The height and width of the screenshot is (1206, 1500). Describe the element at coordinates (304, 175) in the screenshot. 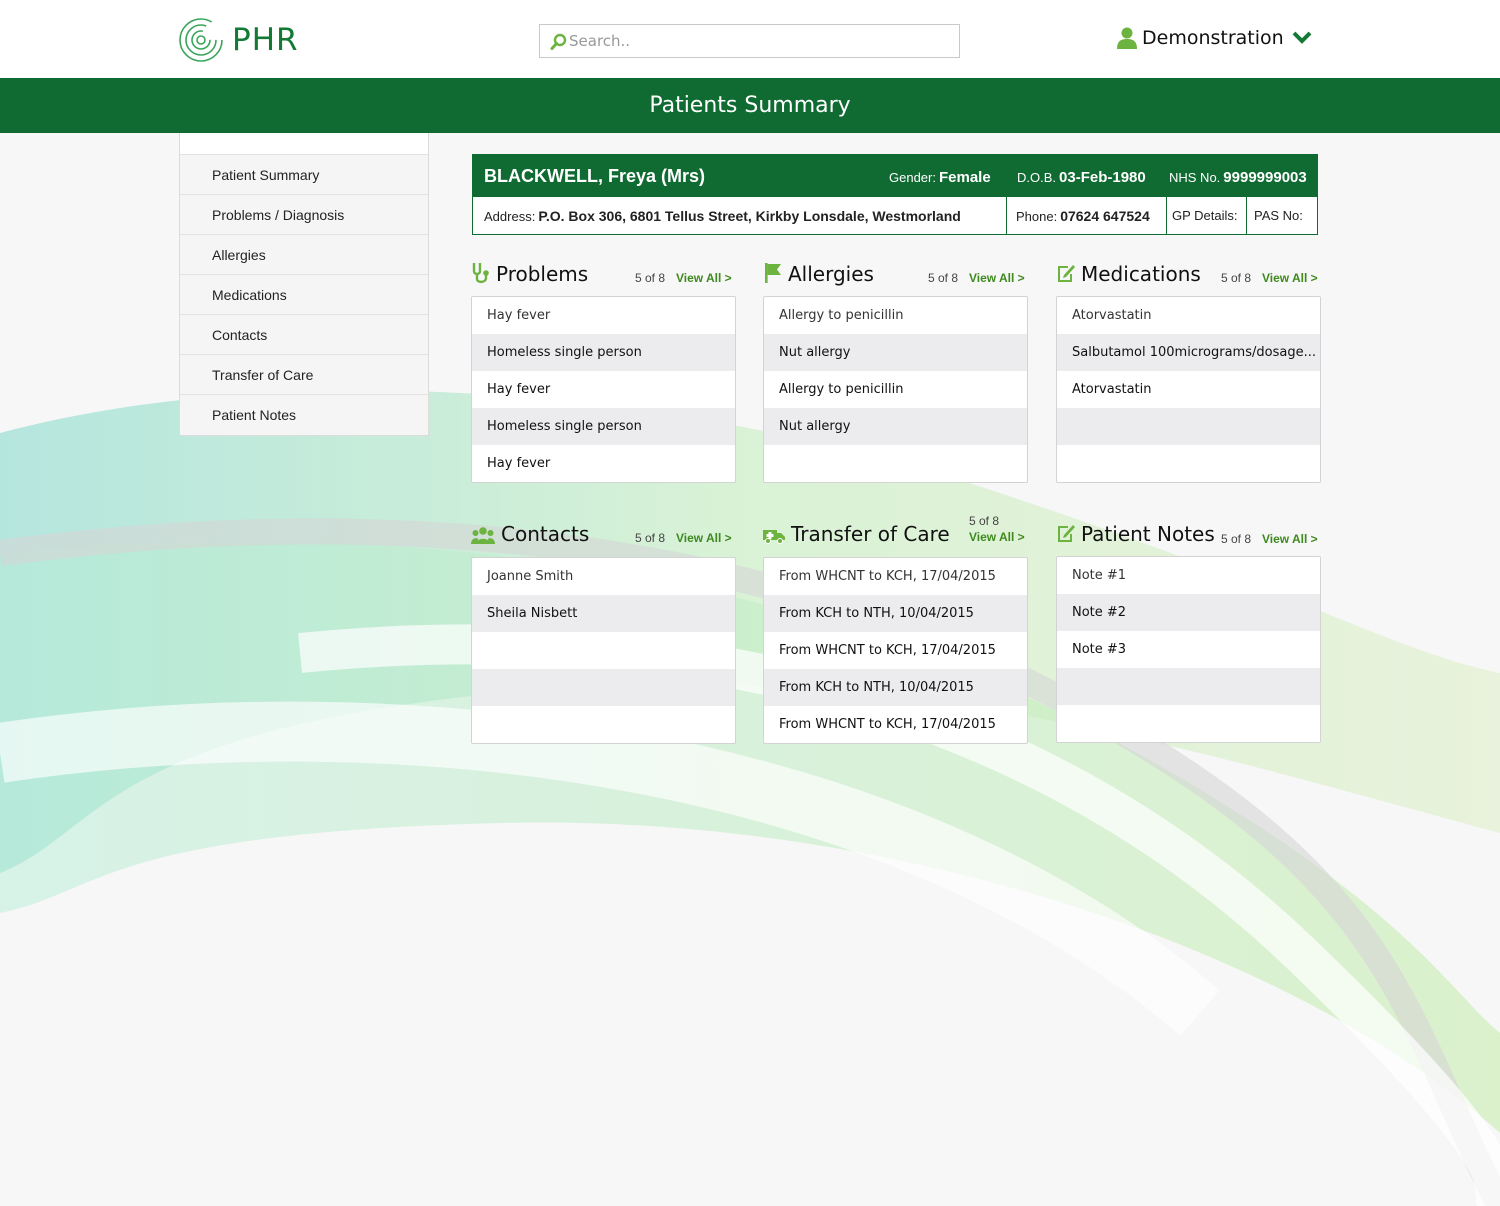

I see `sidebar-item-patient-summary: Patient Summary` at that location.